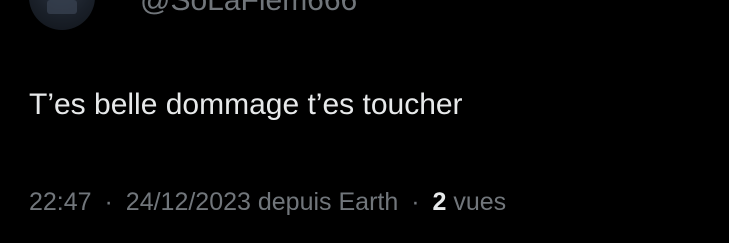  What do you see at coordinates (62, 15) in the screenshot?
I see `avatar` at bounding box center [62, 15].